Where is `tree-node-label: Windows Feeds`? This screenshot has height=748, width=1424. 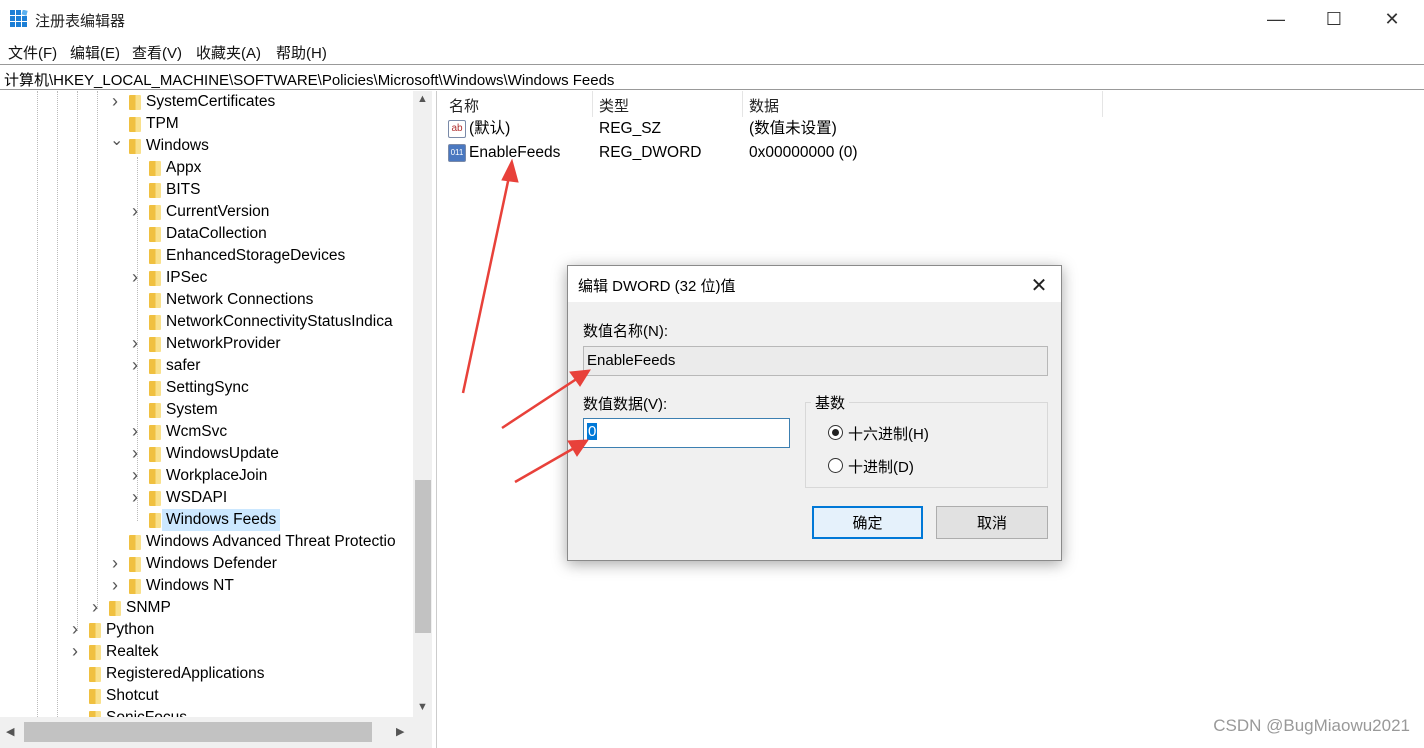
tree-node-label: Windows Feeds is located at coordinates (221, 520).